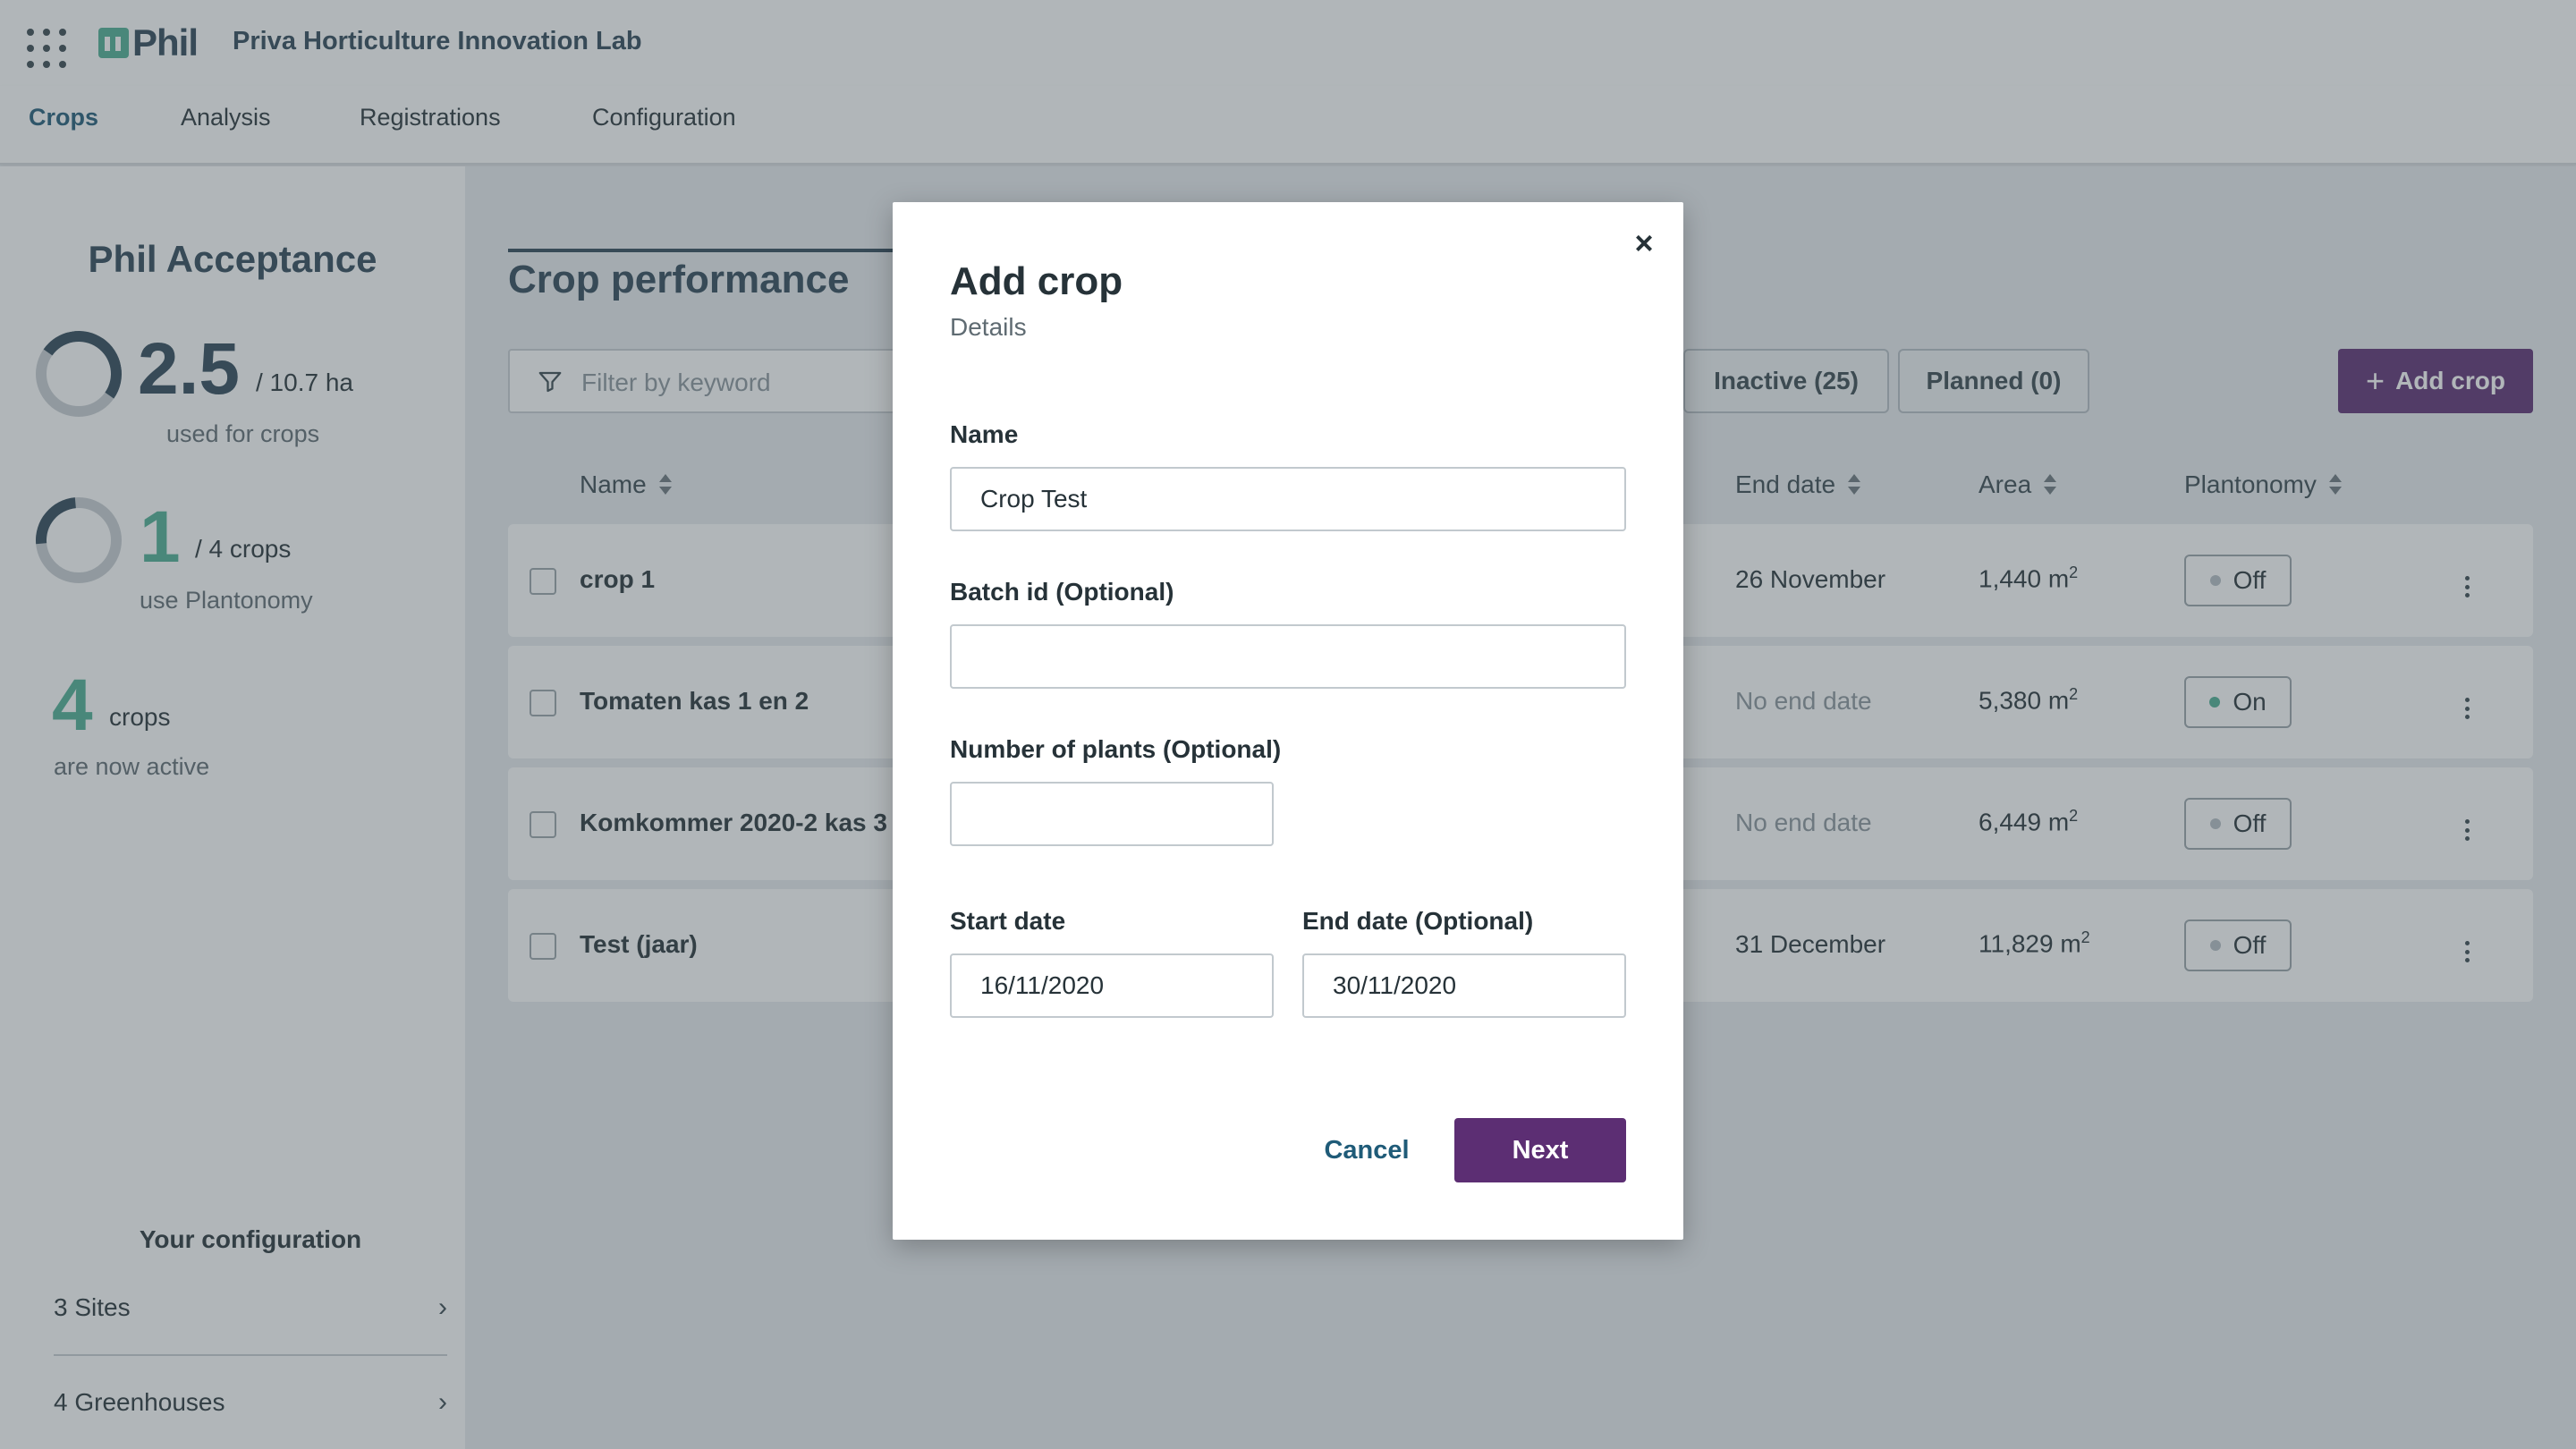 This screenshot has width=2576, height=1449. Describe the element at coordinates (1366, 1150) in the screenshot. I see `cancel-button: Cancel` at that location.